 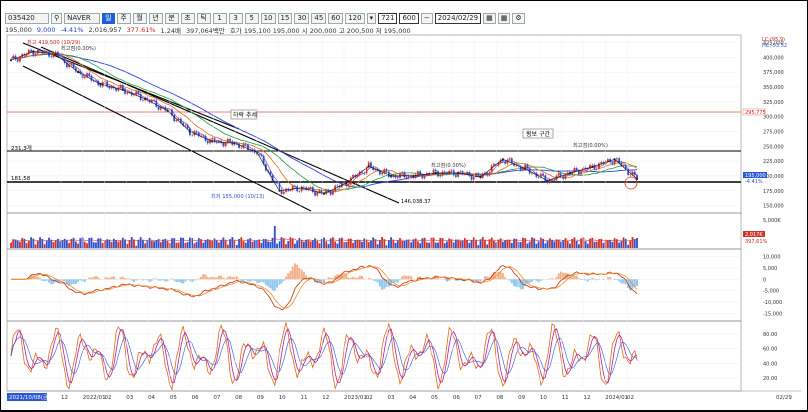 I want to click on x-axis-label: 12, so click(x=325, y=398).